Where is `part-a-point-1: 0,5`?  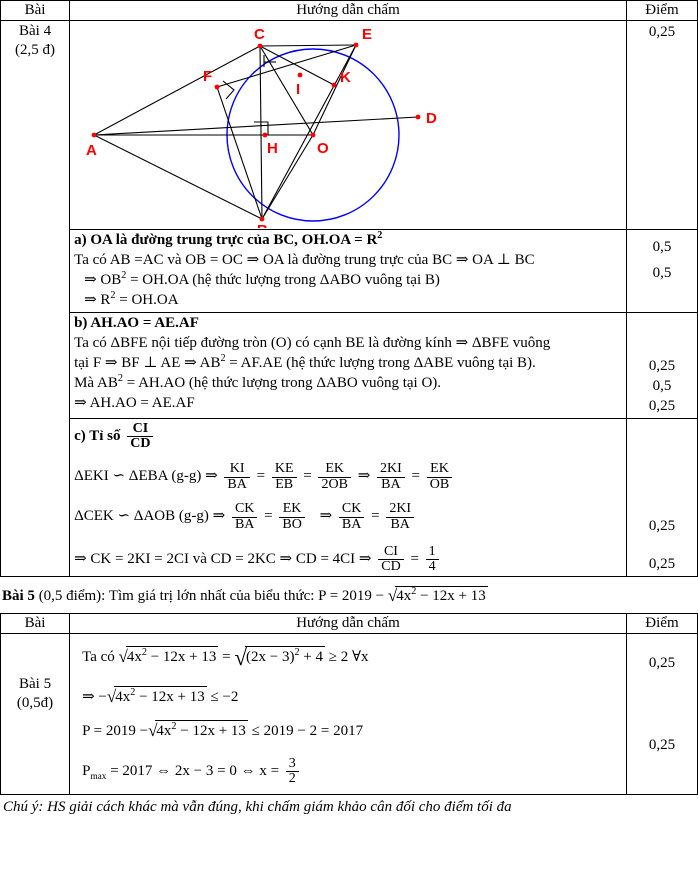 part-a-point-1: 0,5 is located at coordinates (662, 247).